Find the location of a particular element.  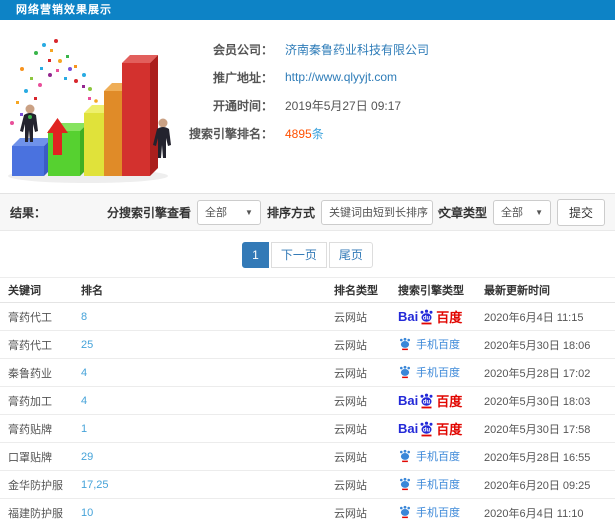

table-row: 膏药贴牌 1 云网站 Bai du 百度 2020年5月30日 17:58 is located at coordinates (307, 428).